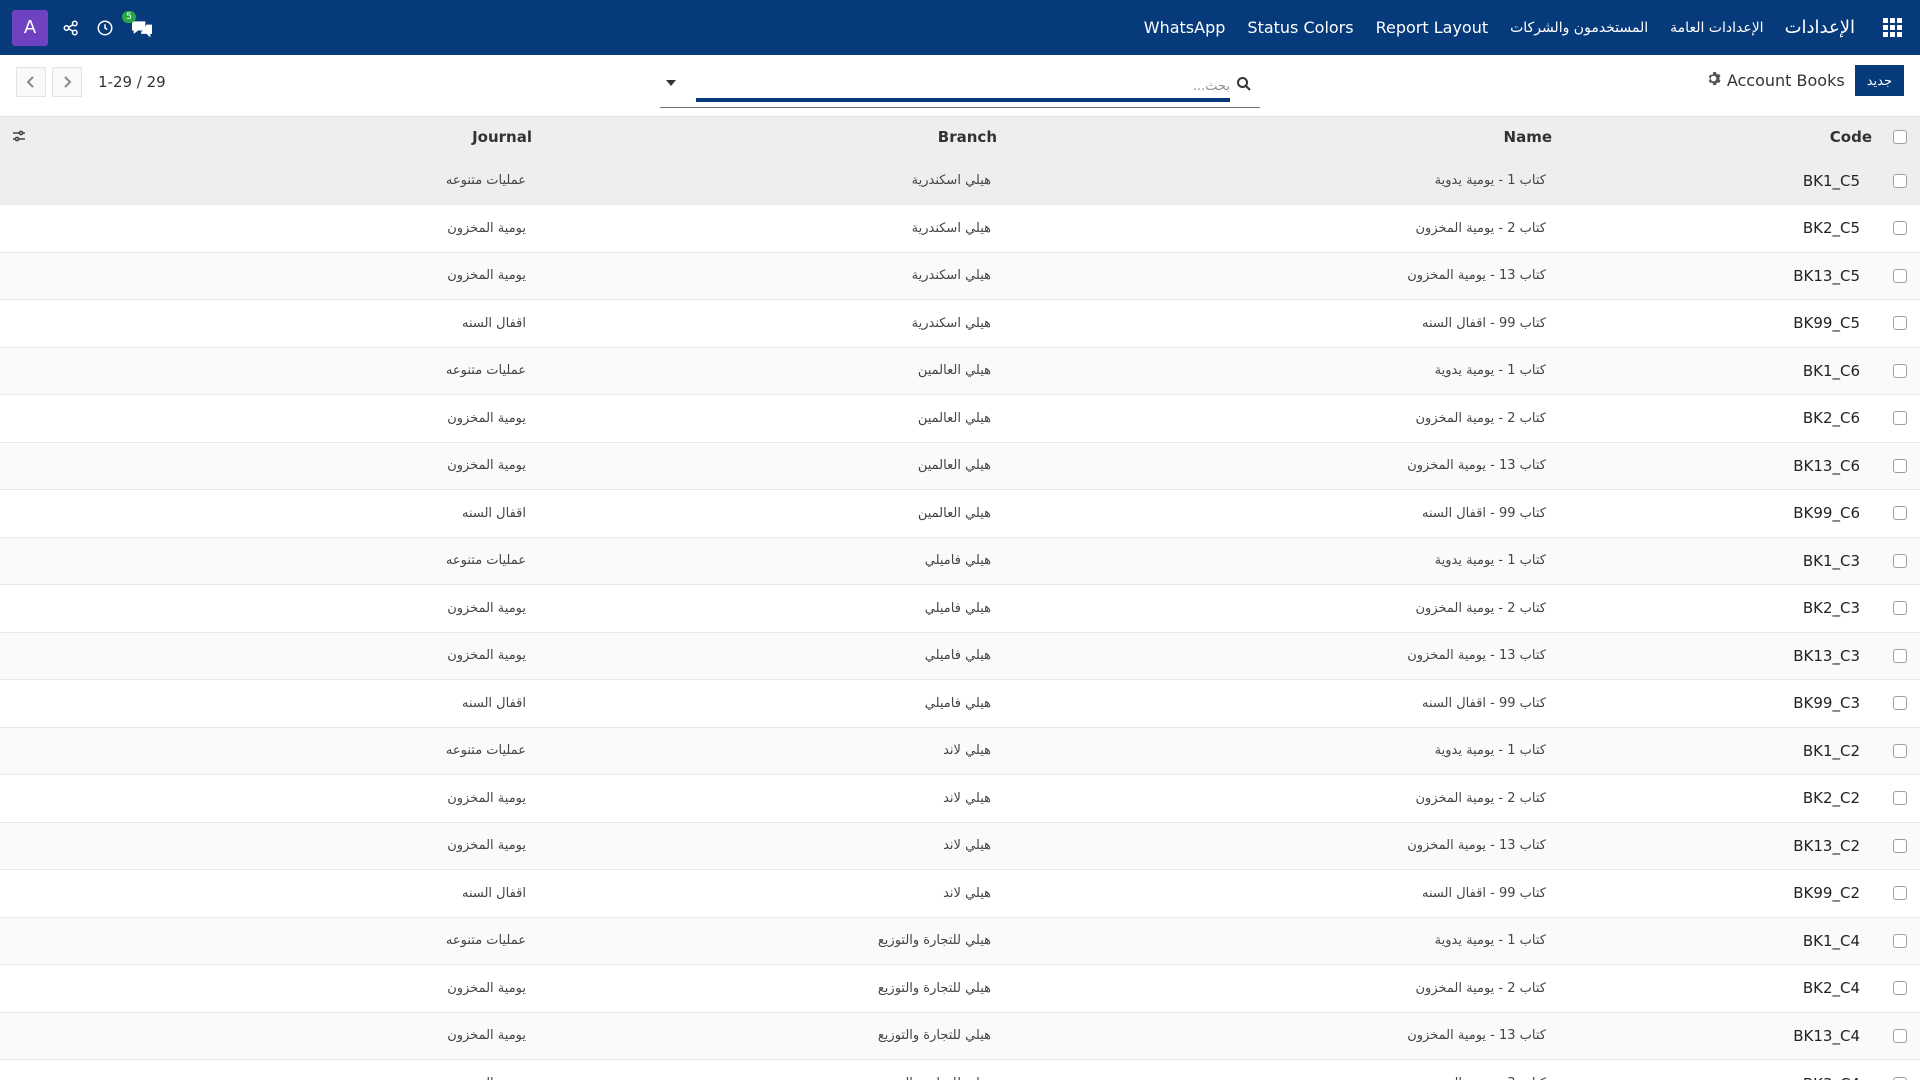 The image size is (1920, 1080). What do you see at coordinates (1892, 27) in the screenshot?
I see `apps-menu-icon` at bounding box center [1892, 27].